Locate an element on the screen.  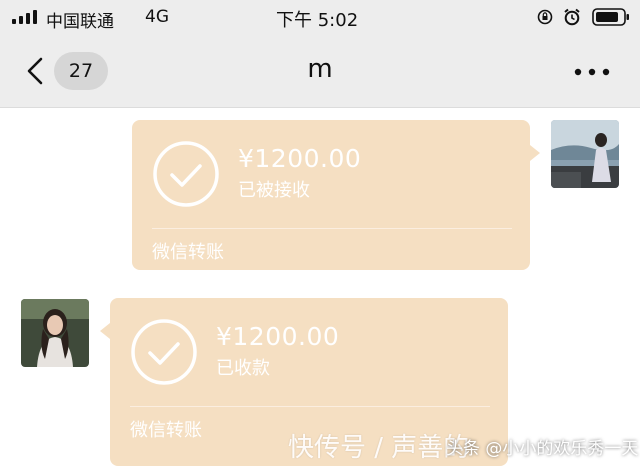
my-avatar is located at coordinates (585, 154).